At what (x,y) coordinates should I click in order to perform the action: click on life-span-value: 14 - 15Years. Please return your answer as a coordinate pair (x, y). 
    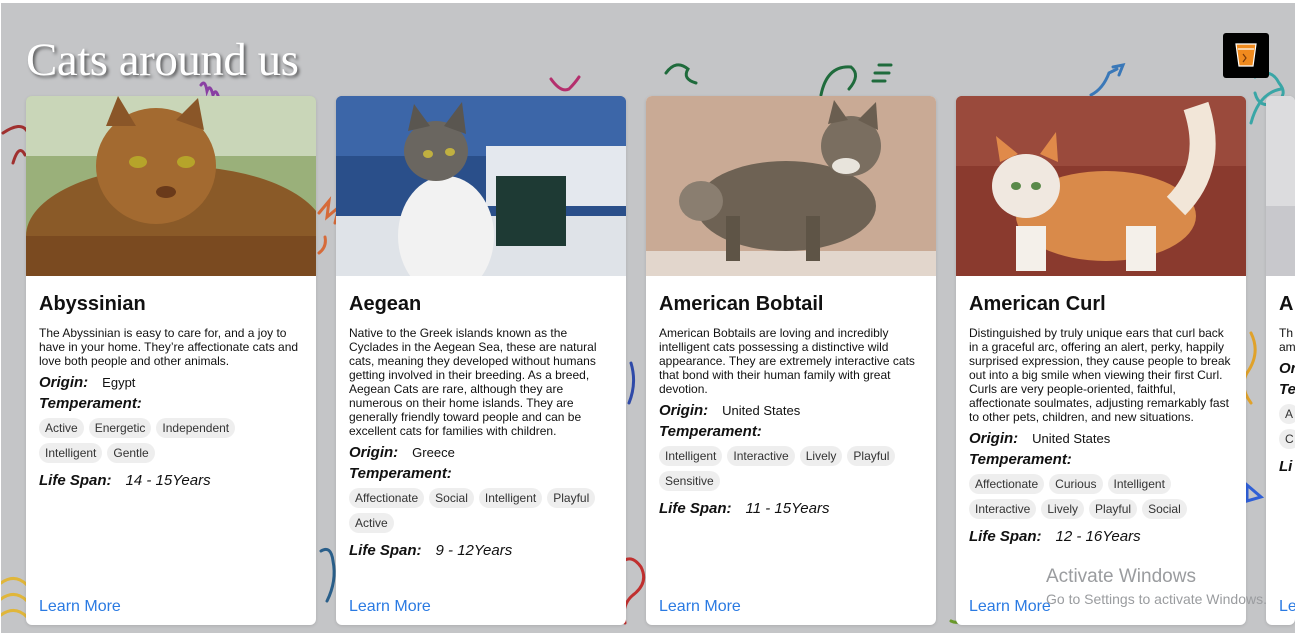
    Looking at the image, I should click on (168, 480).